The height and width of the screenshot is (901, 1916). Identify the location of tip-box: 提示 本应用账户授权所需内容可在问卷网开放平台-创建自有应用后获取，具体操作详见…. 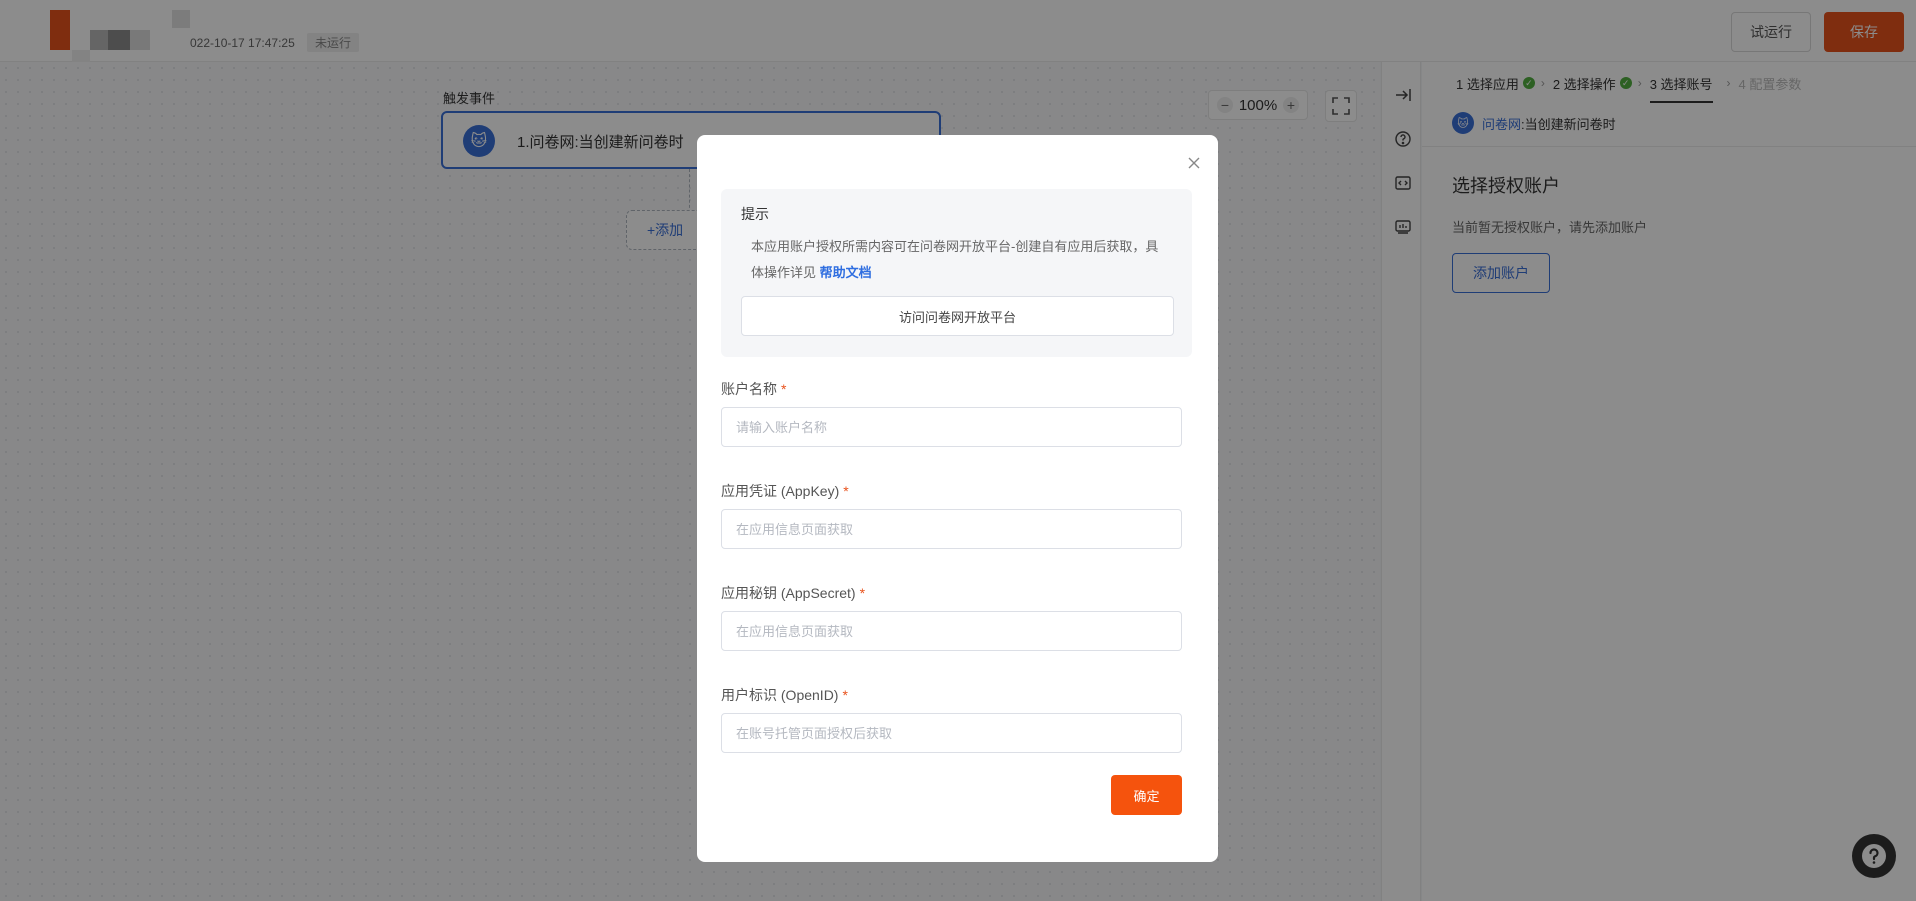
(956, 273).